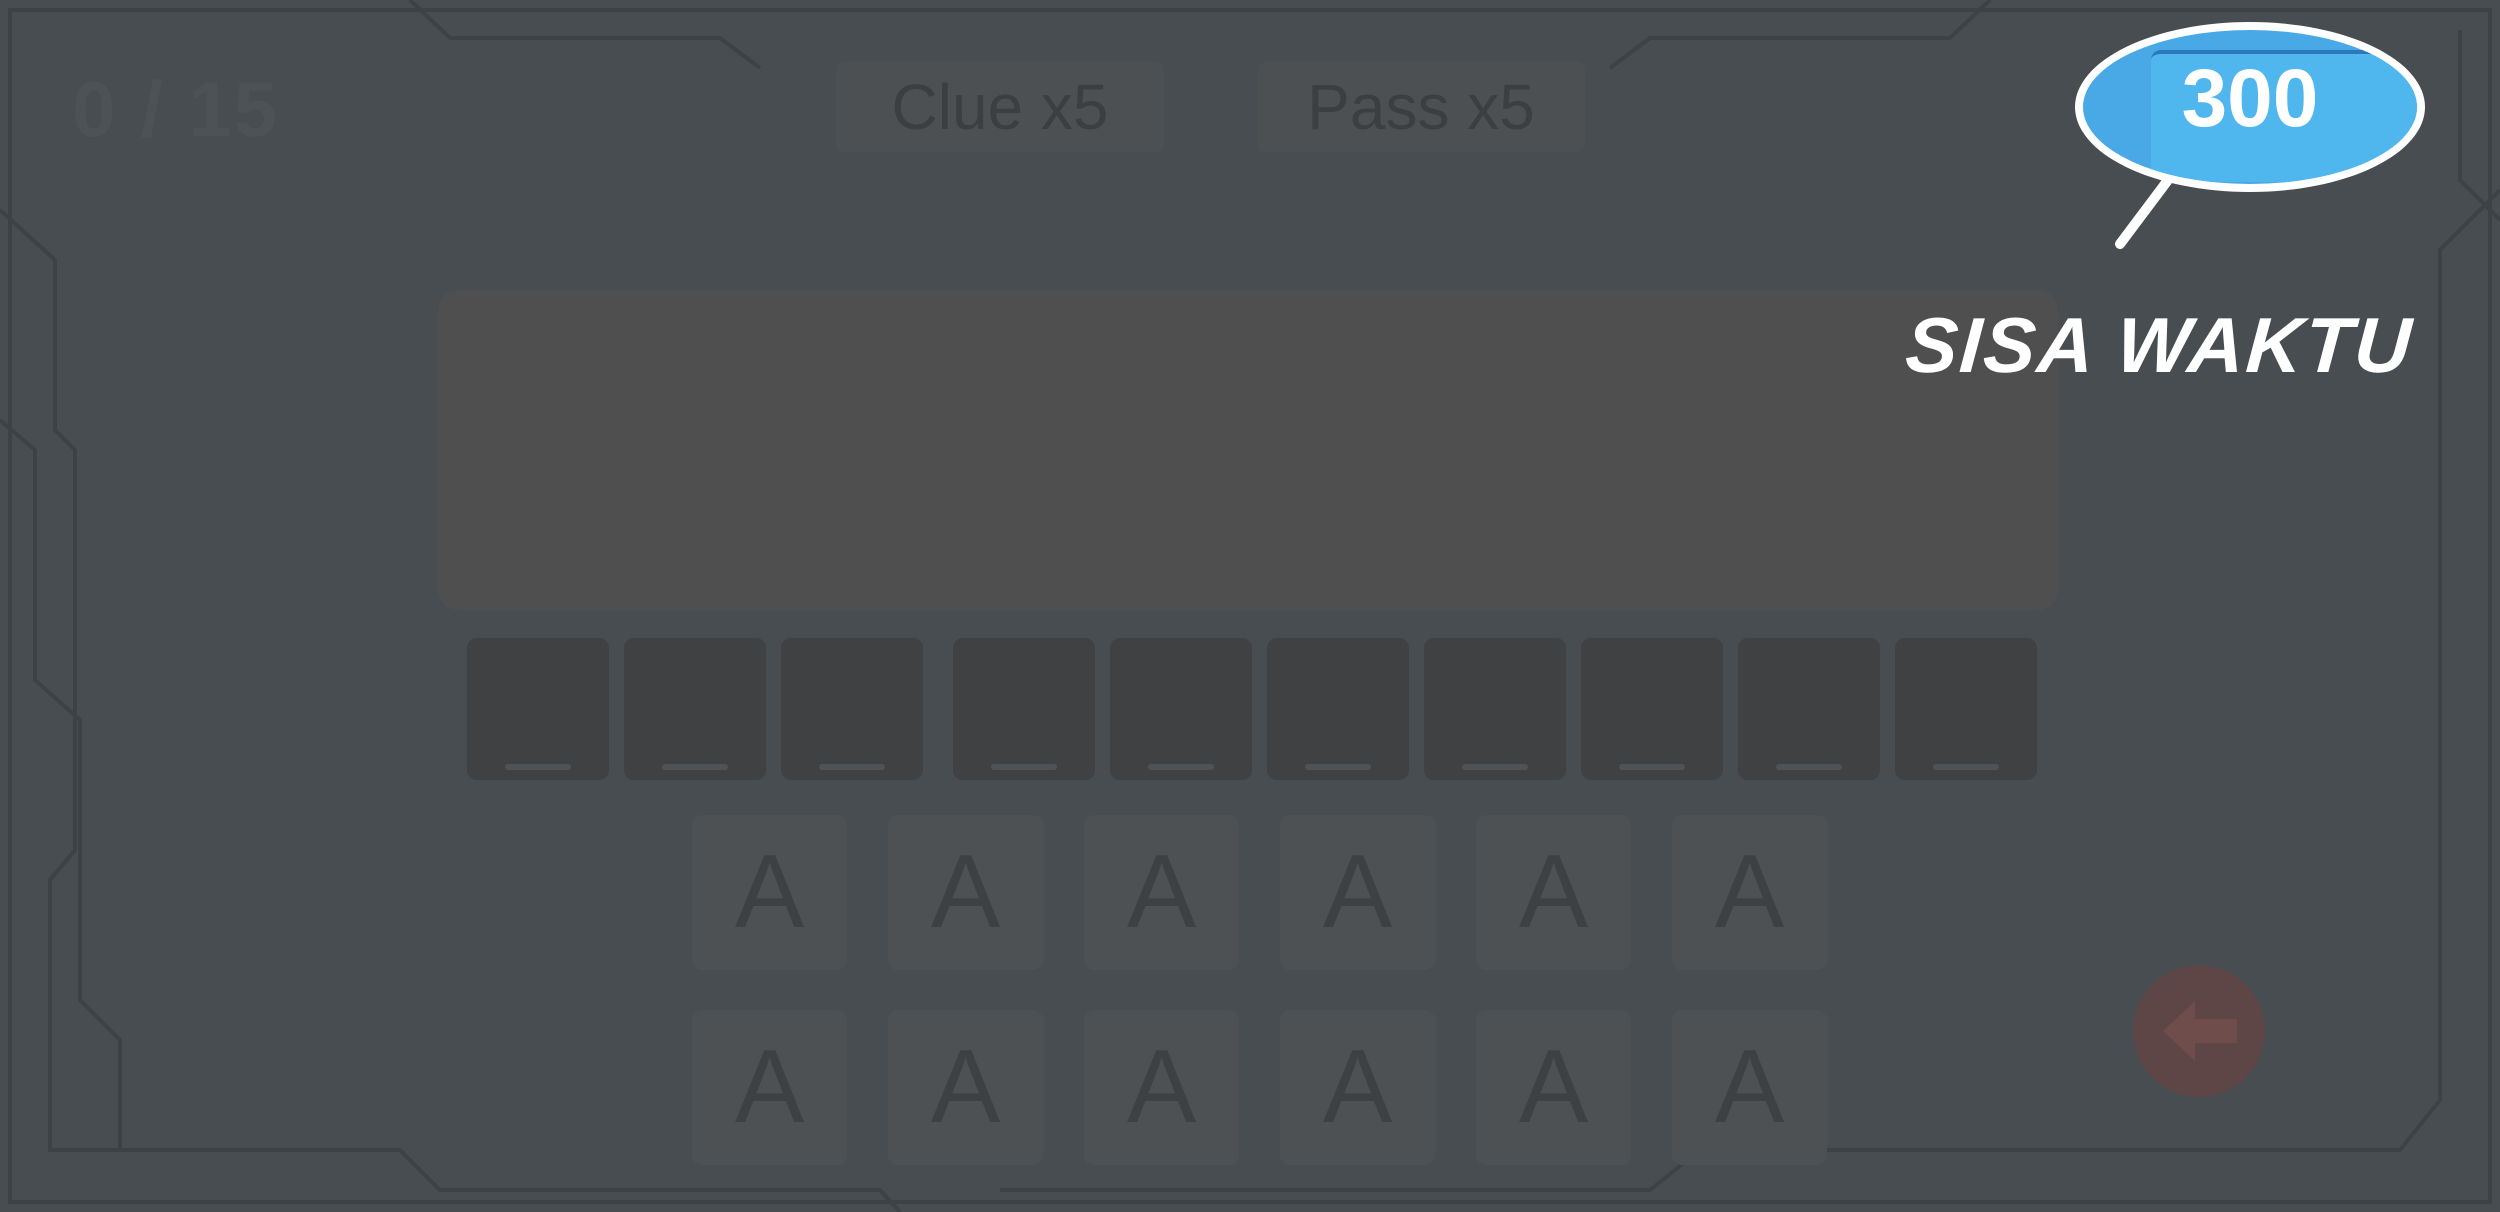 Image resolution: width=2500 pixels, height=1212 pixels. I want to click on back-button, so click(2199, 1031).